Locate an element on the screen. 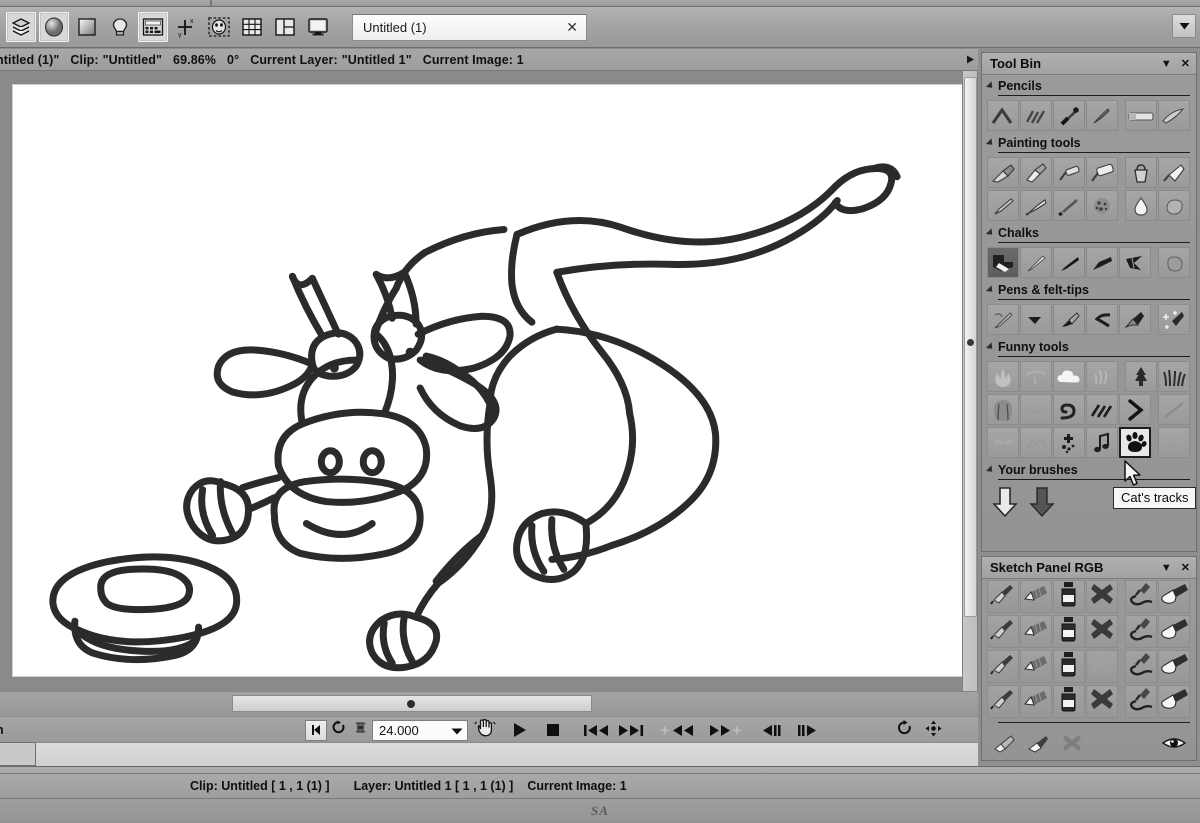 The width and height of the screenshot is (1200, 823). panel-collapse-handle is located at coordinates (970, 59).